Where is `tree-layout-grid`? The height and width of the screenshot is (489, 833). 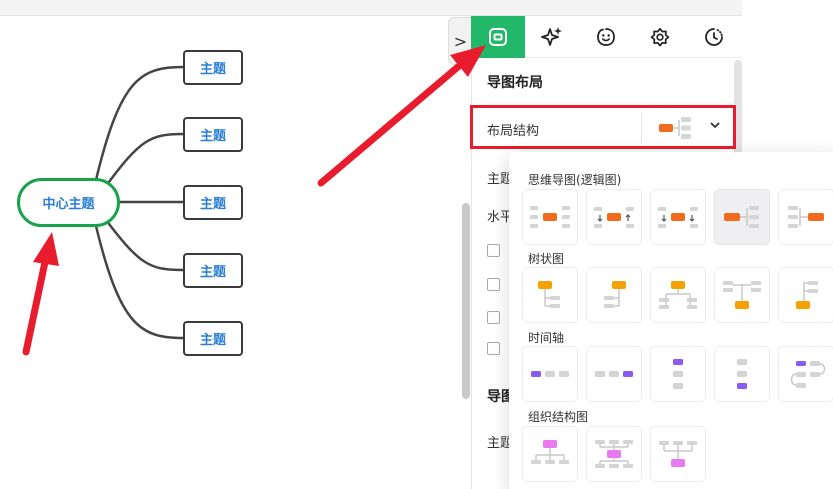
tree-layout-grid is located at coordinates (677, 295).